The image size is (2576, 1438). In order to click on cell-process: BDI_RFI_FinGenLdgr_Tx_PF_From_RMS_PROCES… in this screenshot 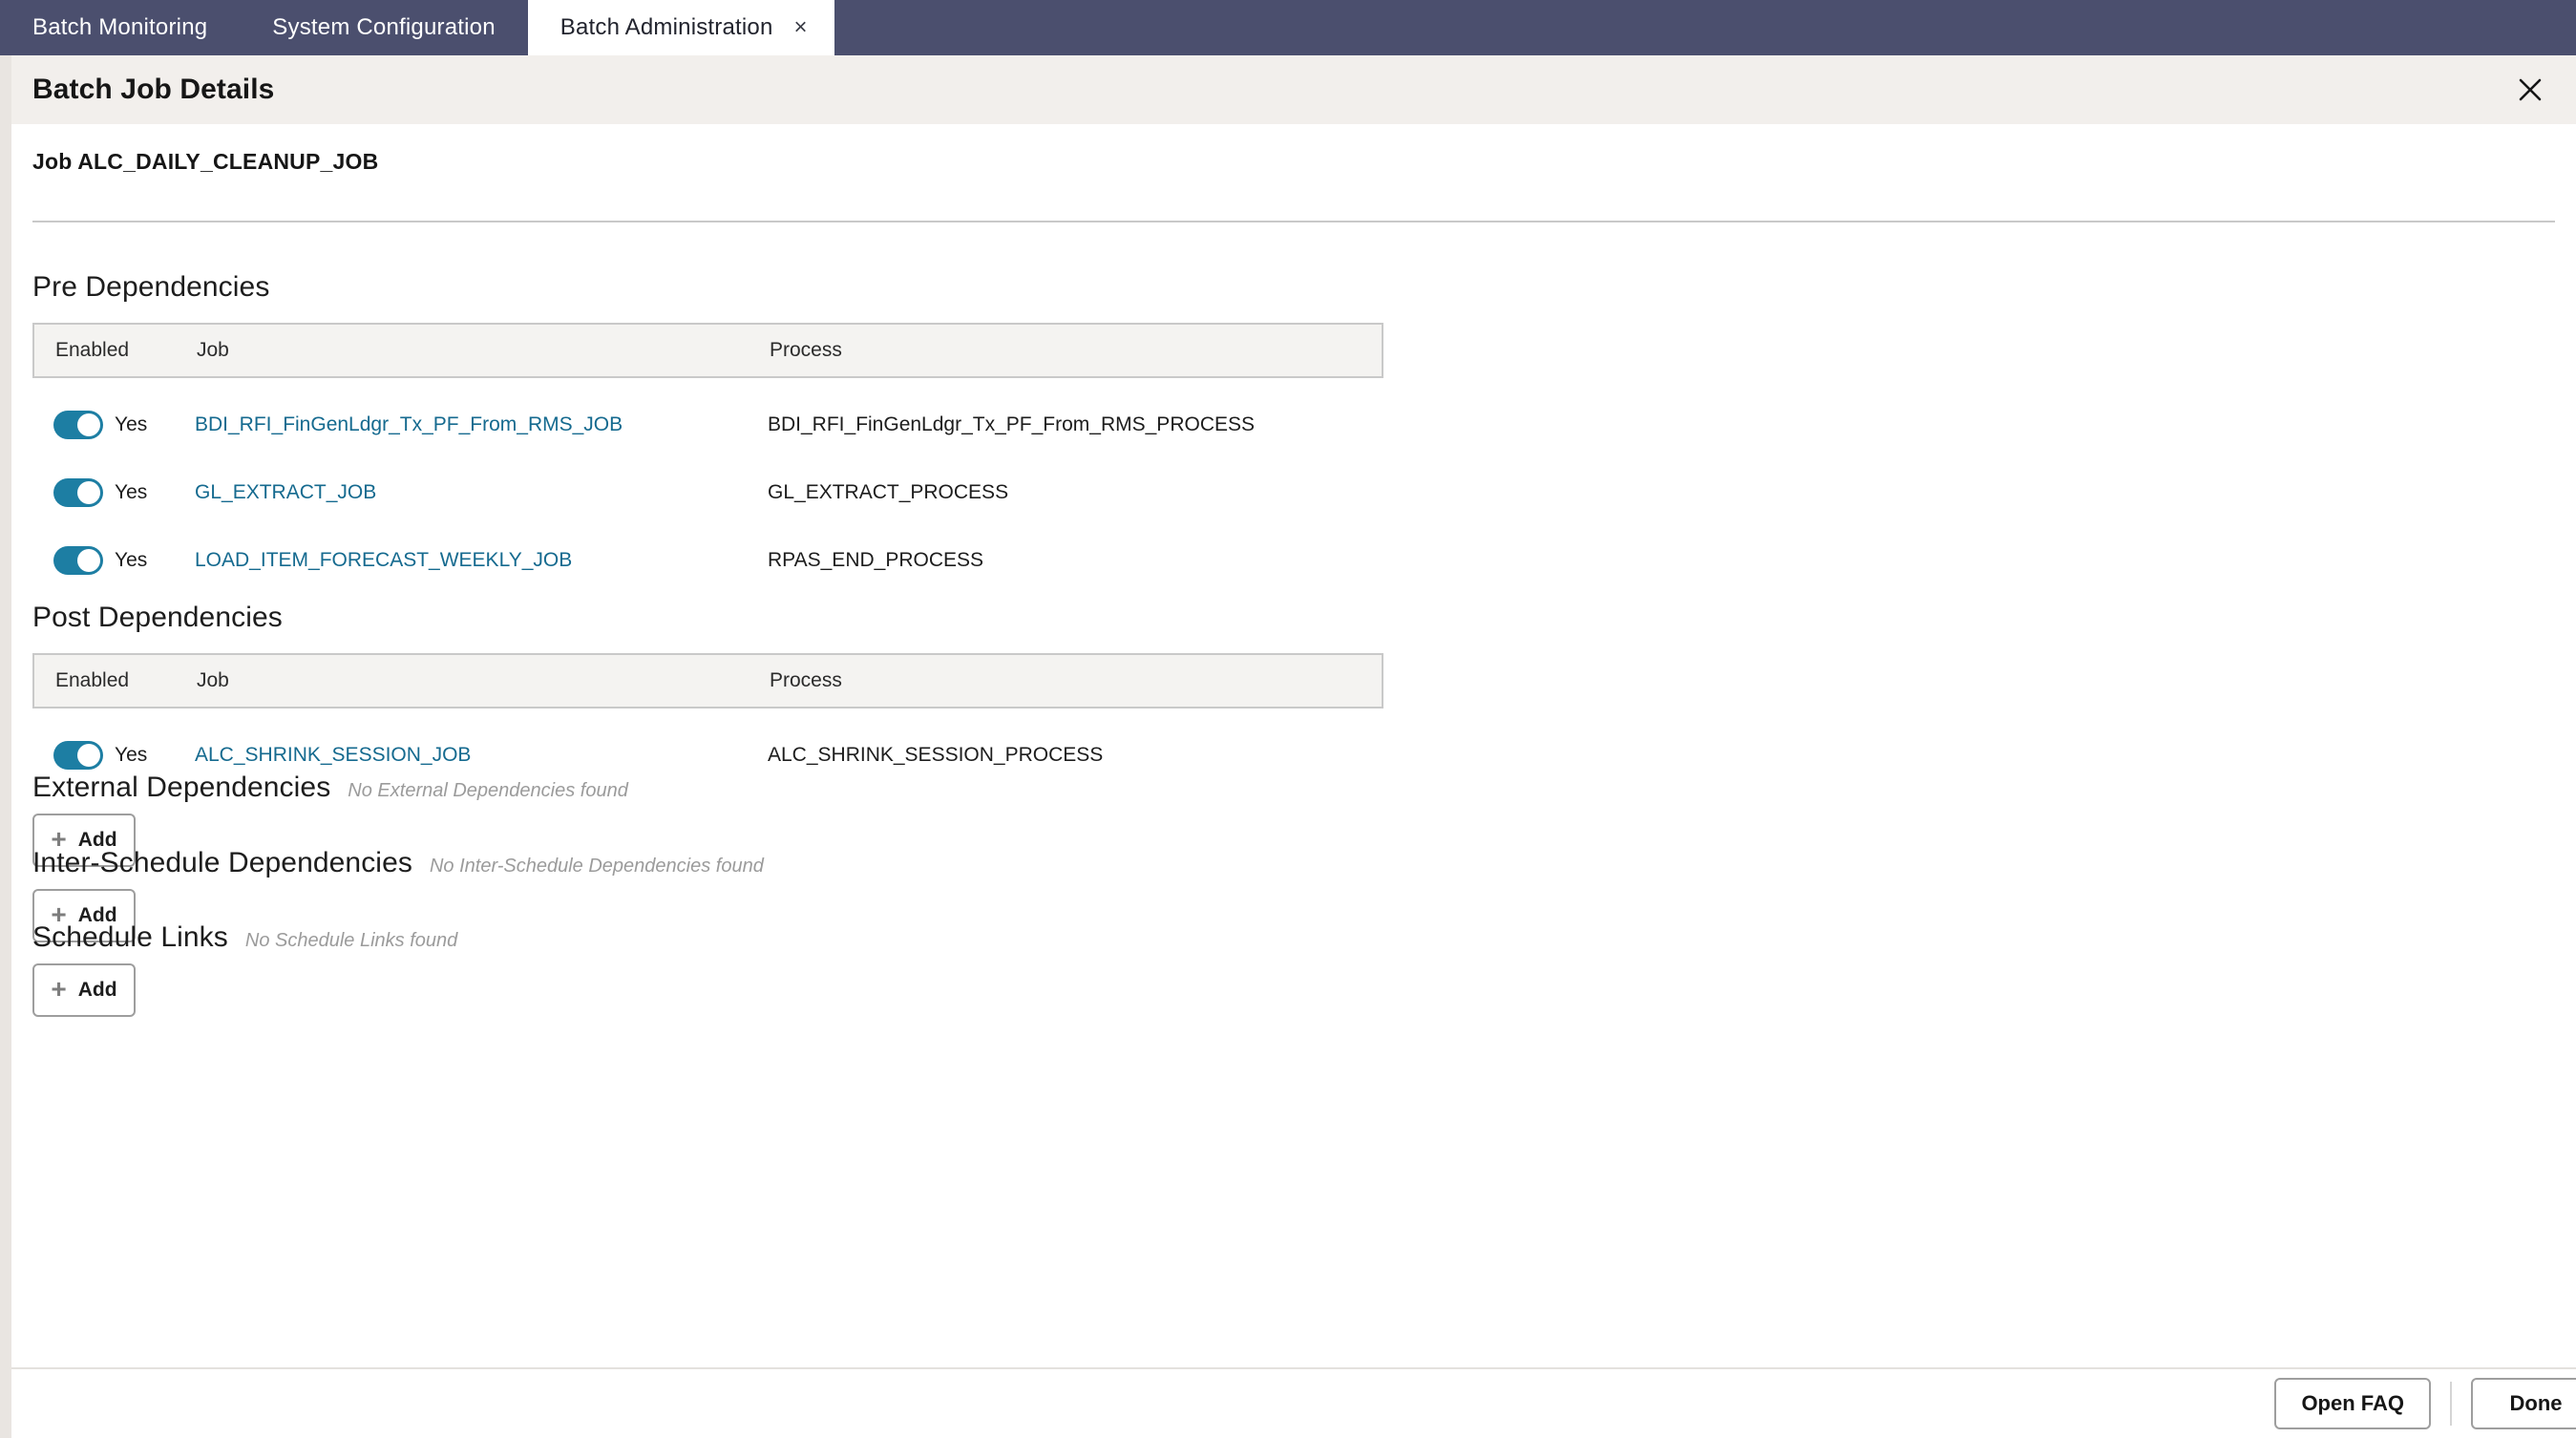, I will do `click(1011, 423)`.